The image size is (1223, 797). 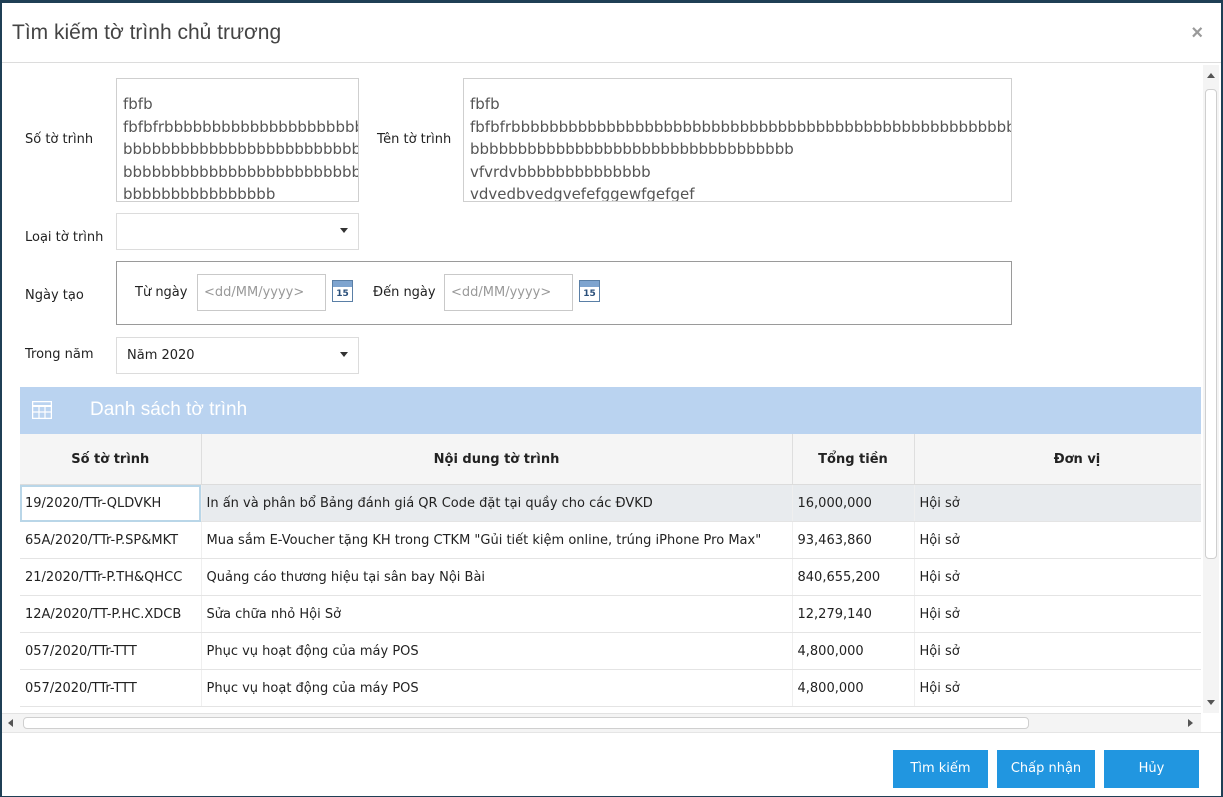 What do you see at coordinates (111, 459) in the screenshot?
I see `column-header-so-to-trinh: Số tờ trình` at bounding box center [111, 459].